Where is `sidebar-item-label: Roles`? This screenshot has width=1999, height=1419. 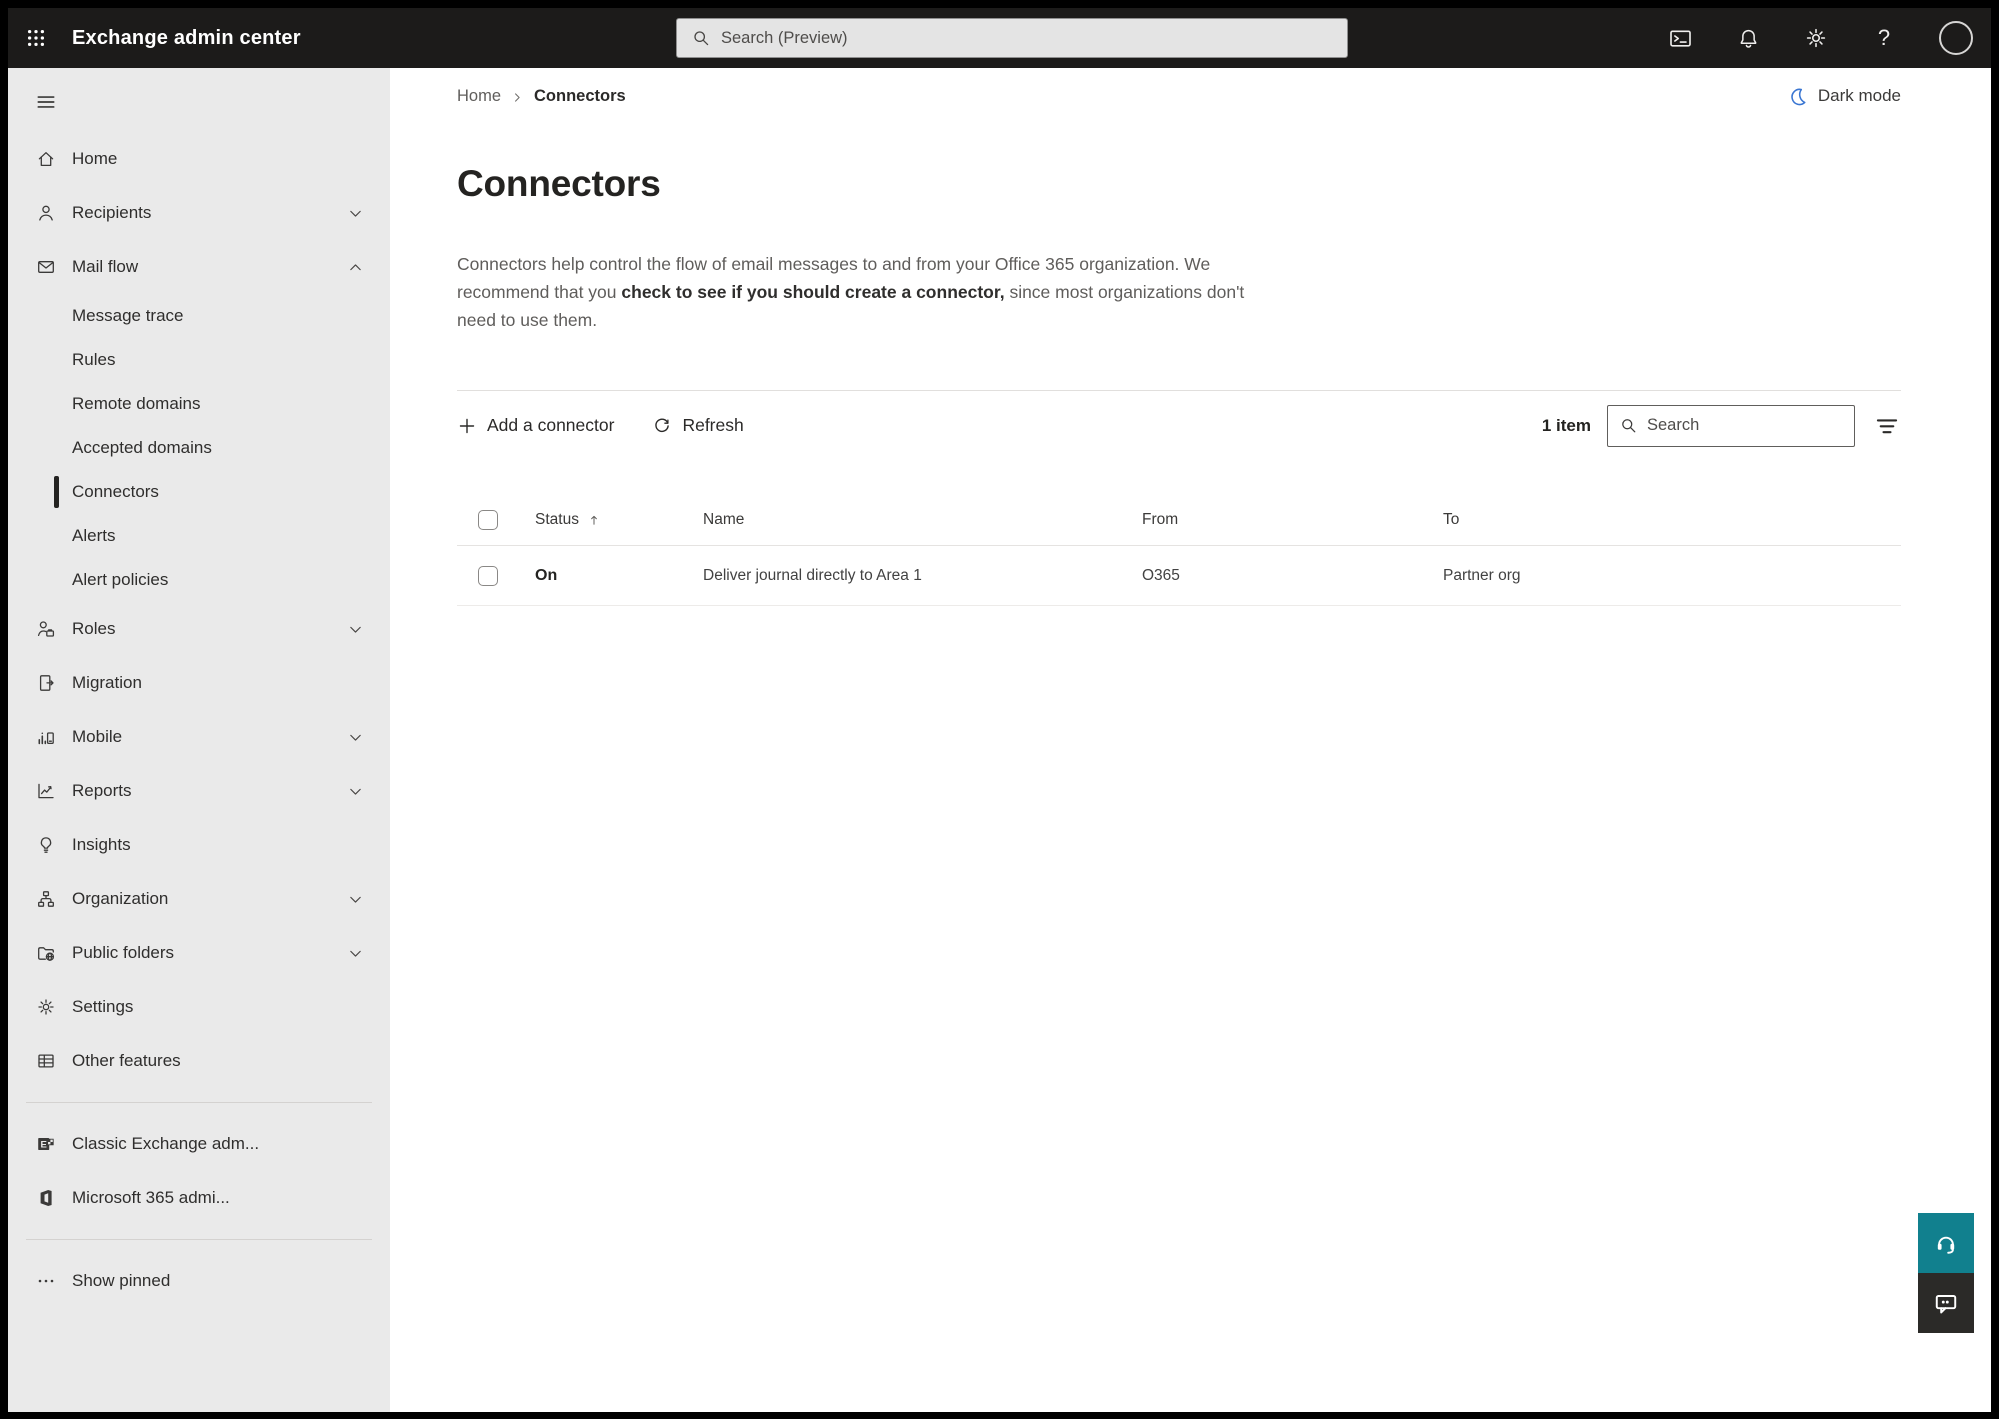
sidebar-item-label: Roles is located at coordinates (94, 628).